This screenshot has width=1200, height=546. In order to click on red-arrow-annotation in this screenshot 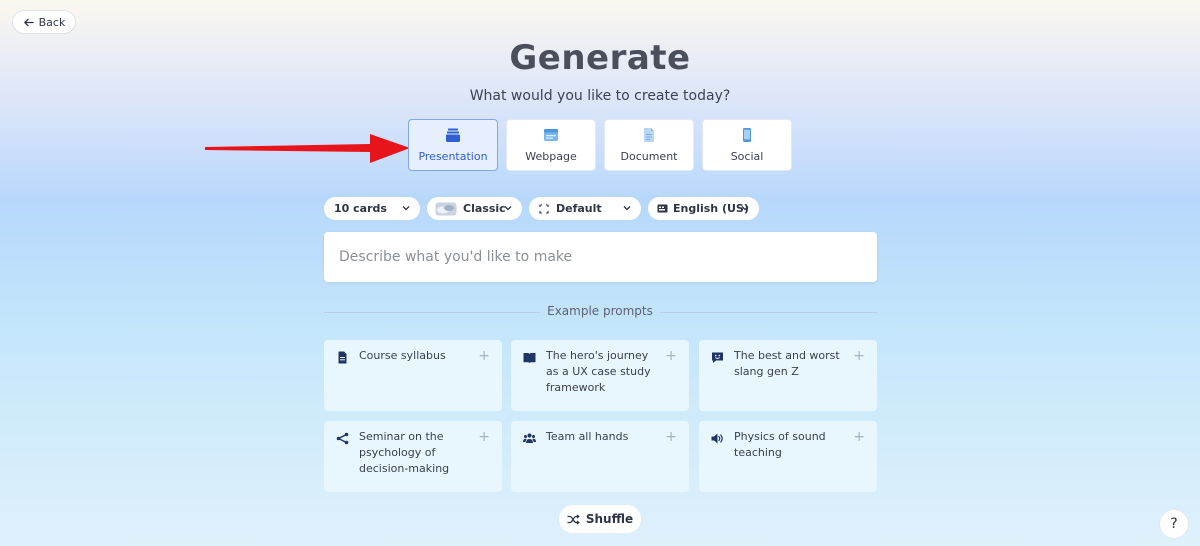, I will do `click(307, 148)`.